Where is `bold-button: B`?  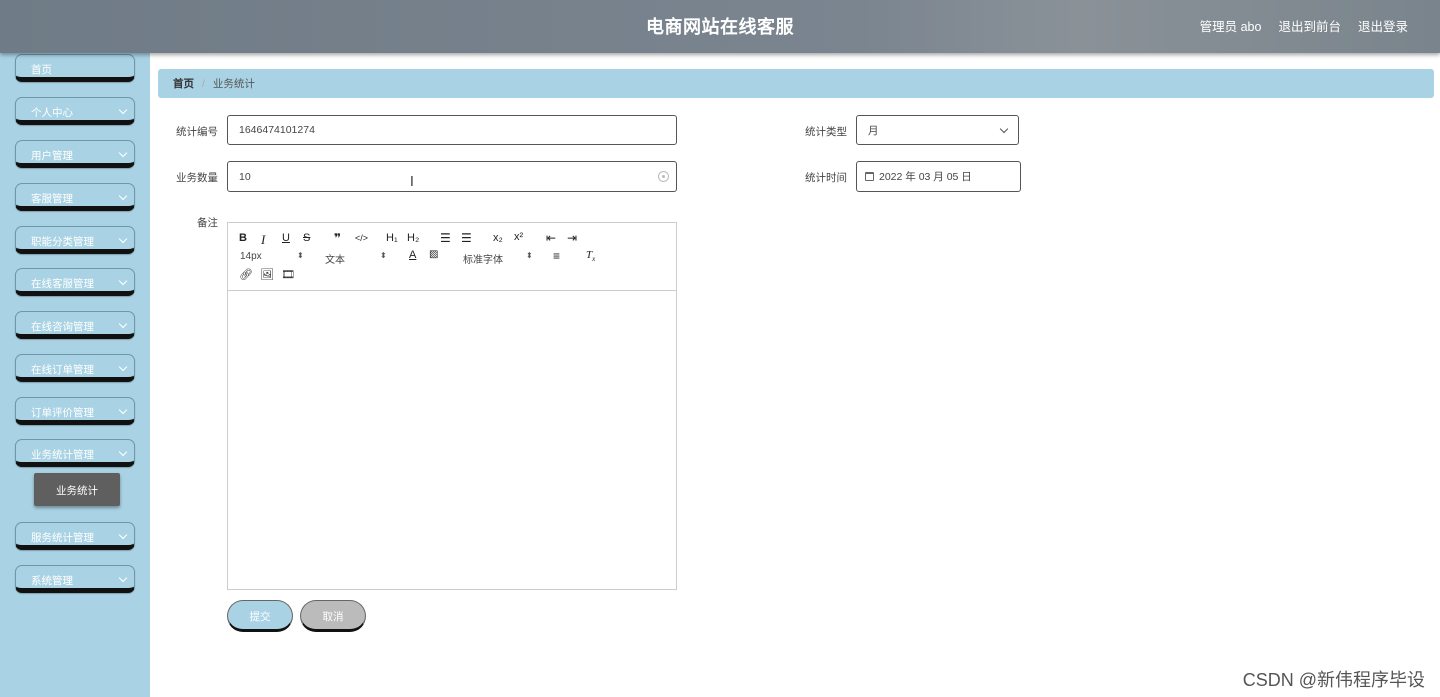
bold-button: B is located at coordinates (243, 238).